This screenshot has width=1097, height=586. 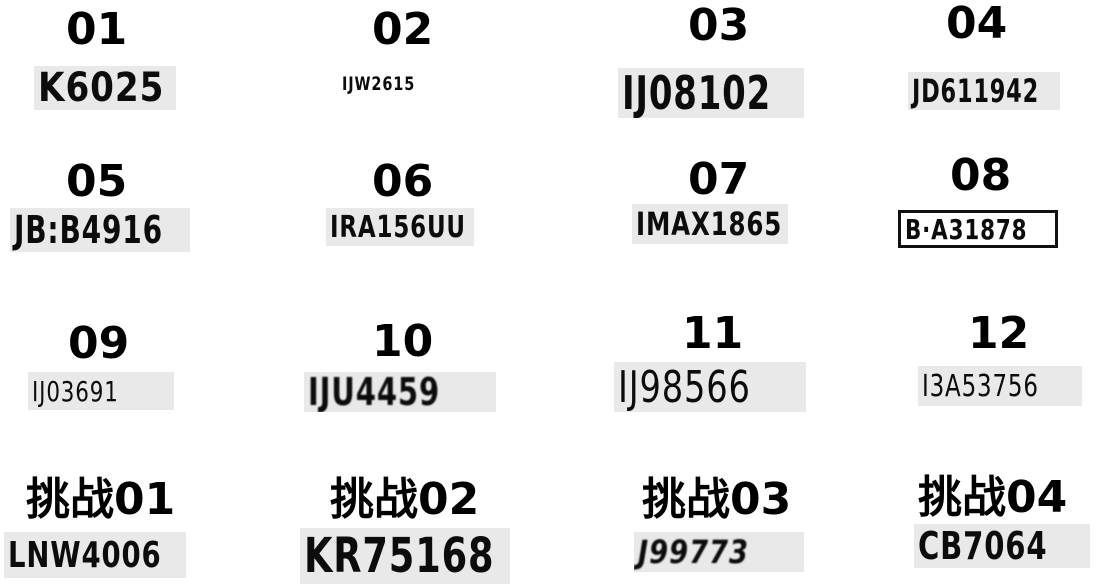 What do you see at coordinates (684, 387) in the screenshot?
I see `plate-text: IJ98566` at bounding box center [684, 387].